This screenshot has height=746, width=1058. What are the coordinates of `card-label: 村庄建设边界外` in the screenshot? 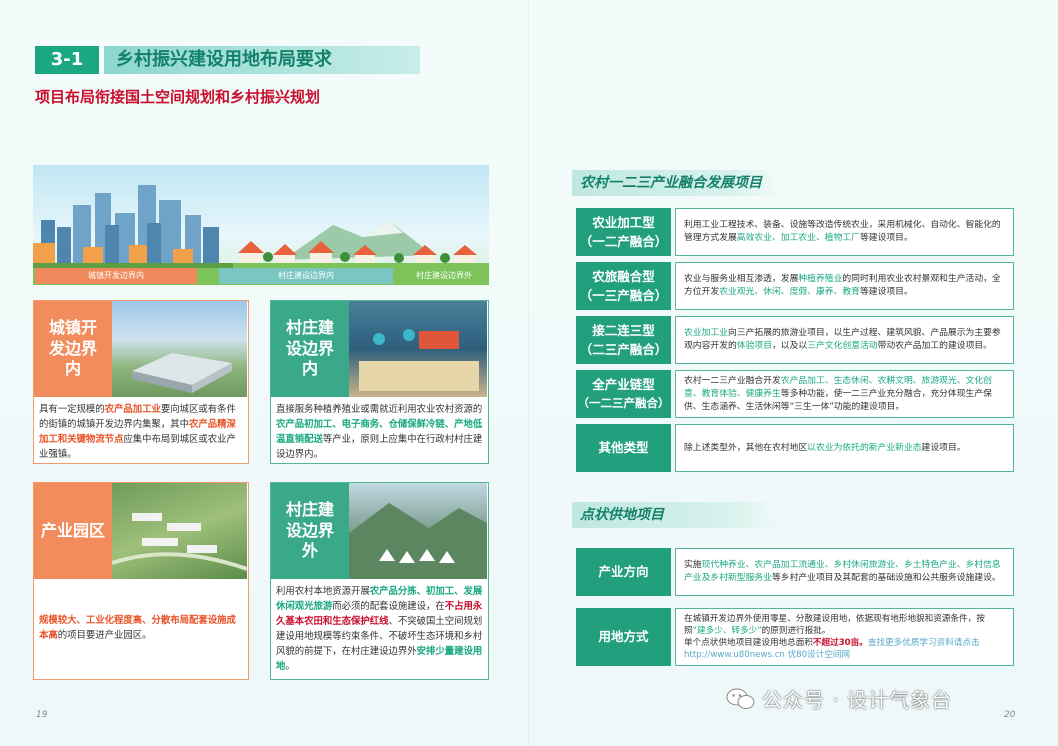 It's located at (310, 531).